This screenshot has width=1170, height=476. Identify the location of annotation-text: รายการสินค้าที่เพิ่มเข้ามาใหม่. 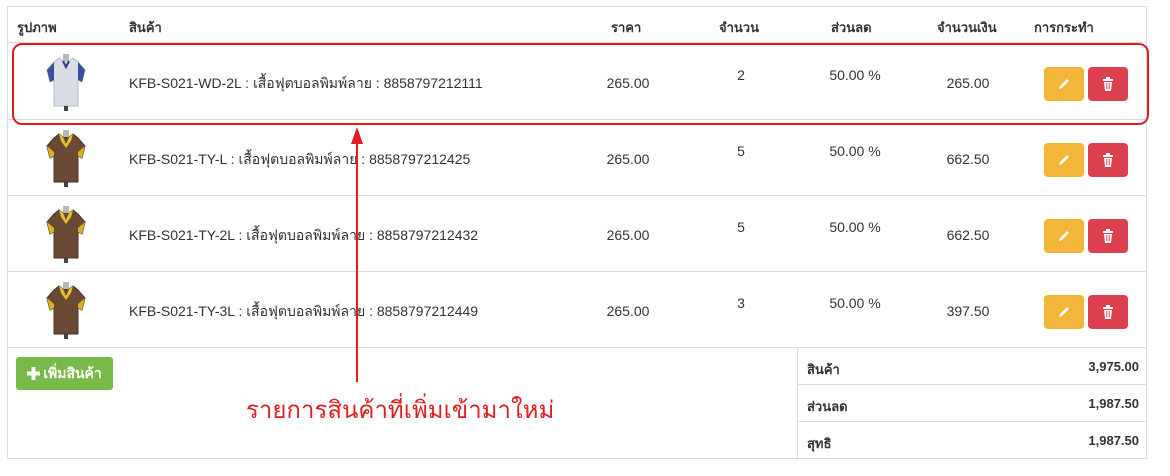
(400, 410).